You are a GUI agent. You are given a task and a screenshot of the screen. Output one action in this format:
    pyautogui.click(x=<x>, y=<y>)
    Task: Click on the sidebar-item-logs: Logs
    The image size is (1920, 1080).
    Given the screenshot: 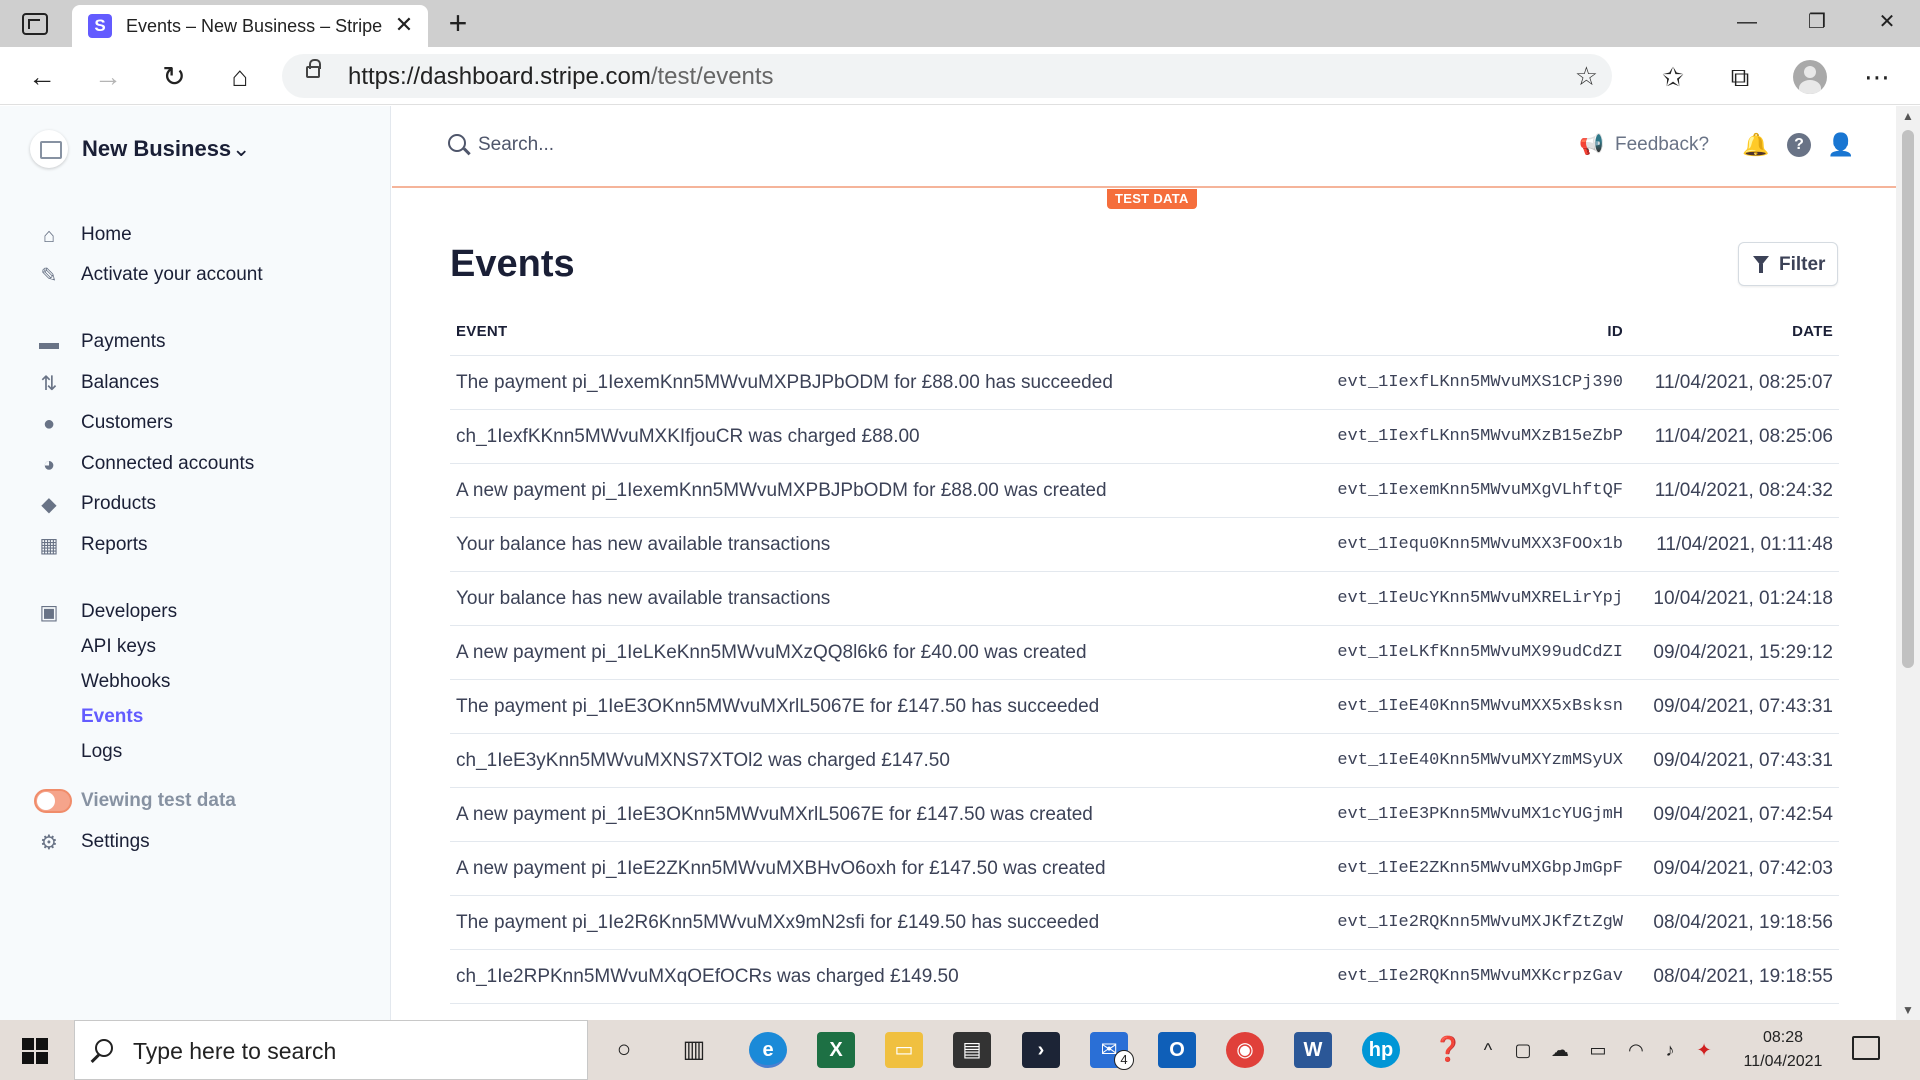 What is the action you would take?
    pyautogui.click(x=195, y=752)
    